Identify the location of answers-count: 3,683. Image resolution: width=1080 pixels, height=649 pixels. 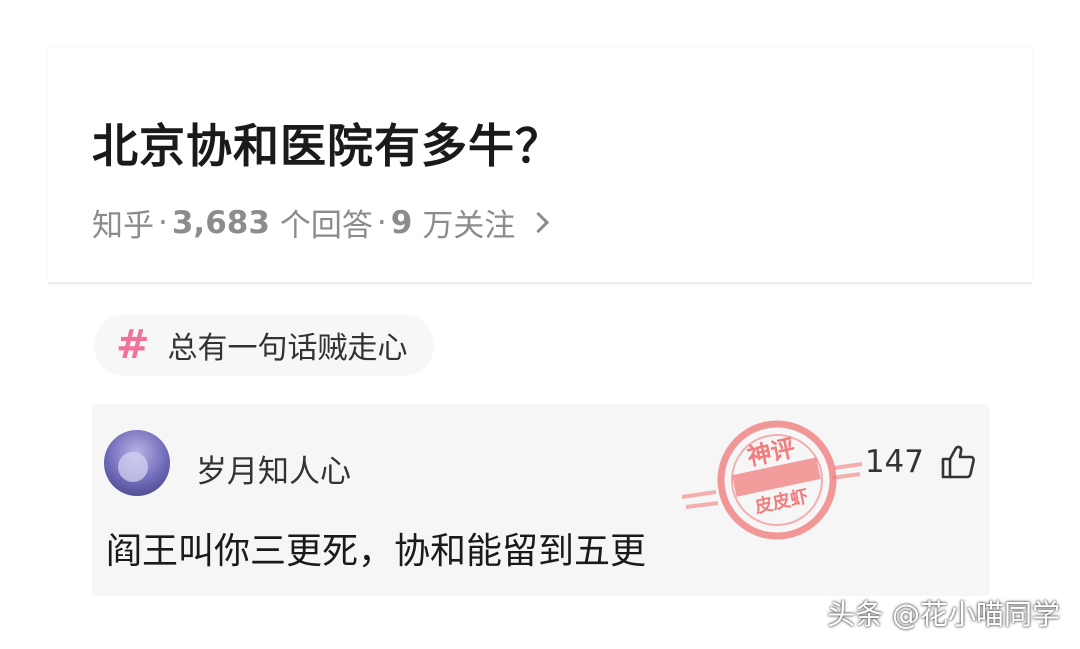
(220, 222).